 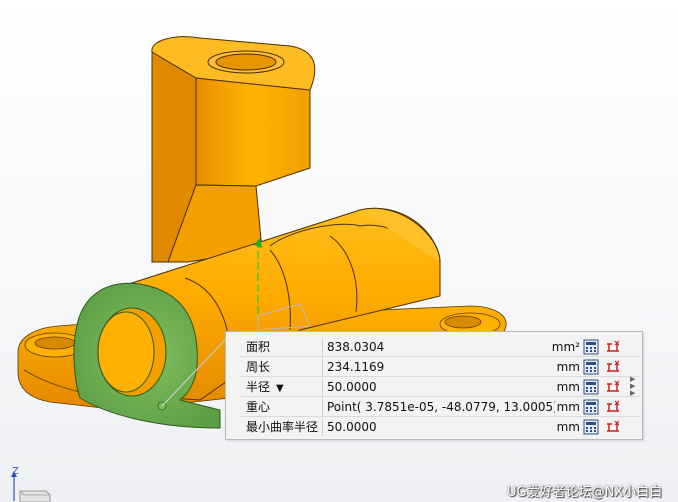 I want to click on measure-row-area: 面积 838.0304 mm², so click(x=440, y=347).